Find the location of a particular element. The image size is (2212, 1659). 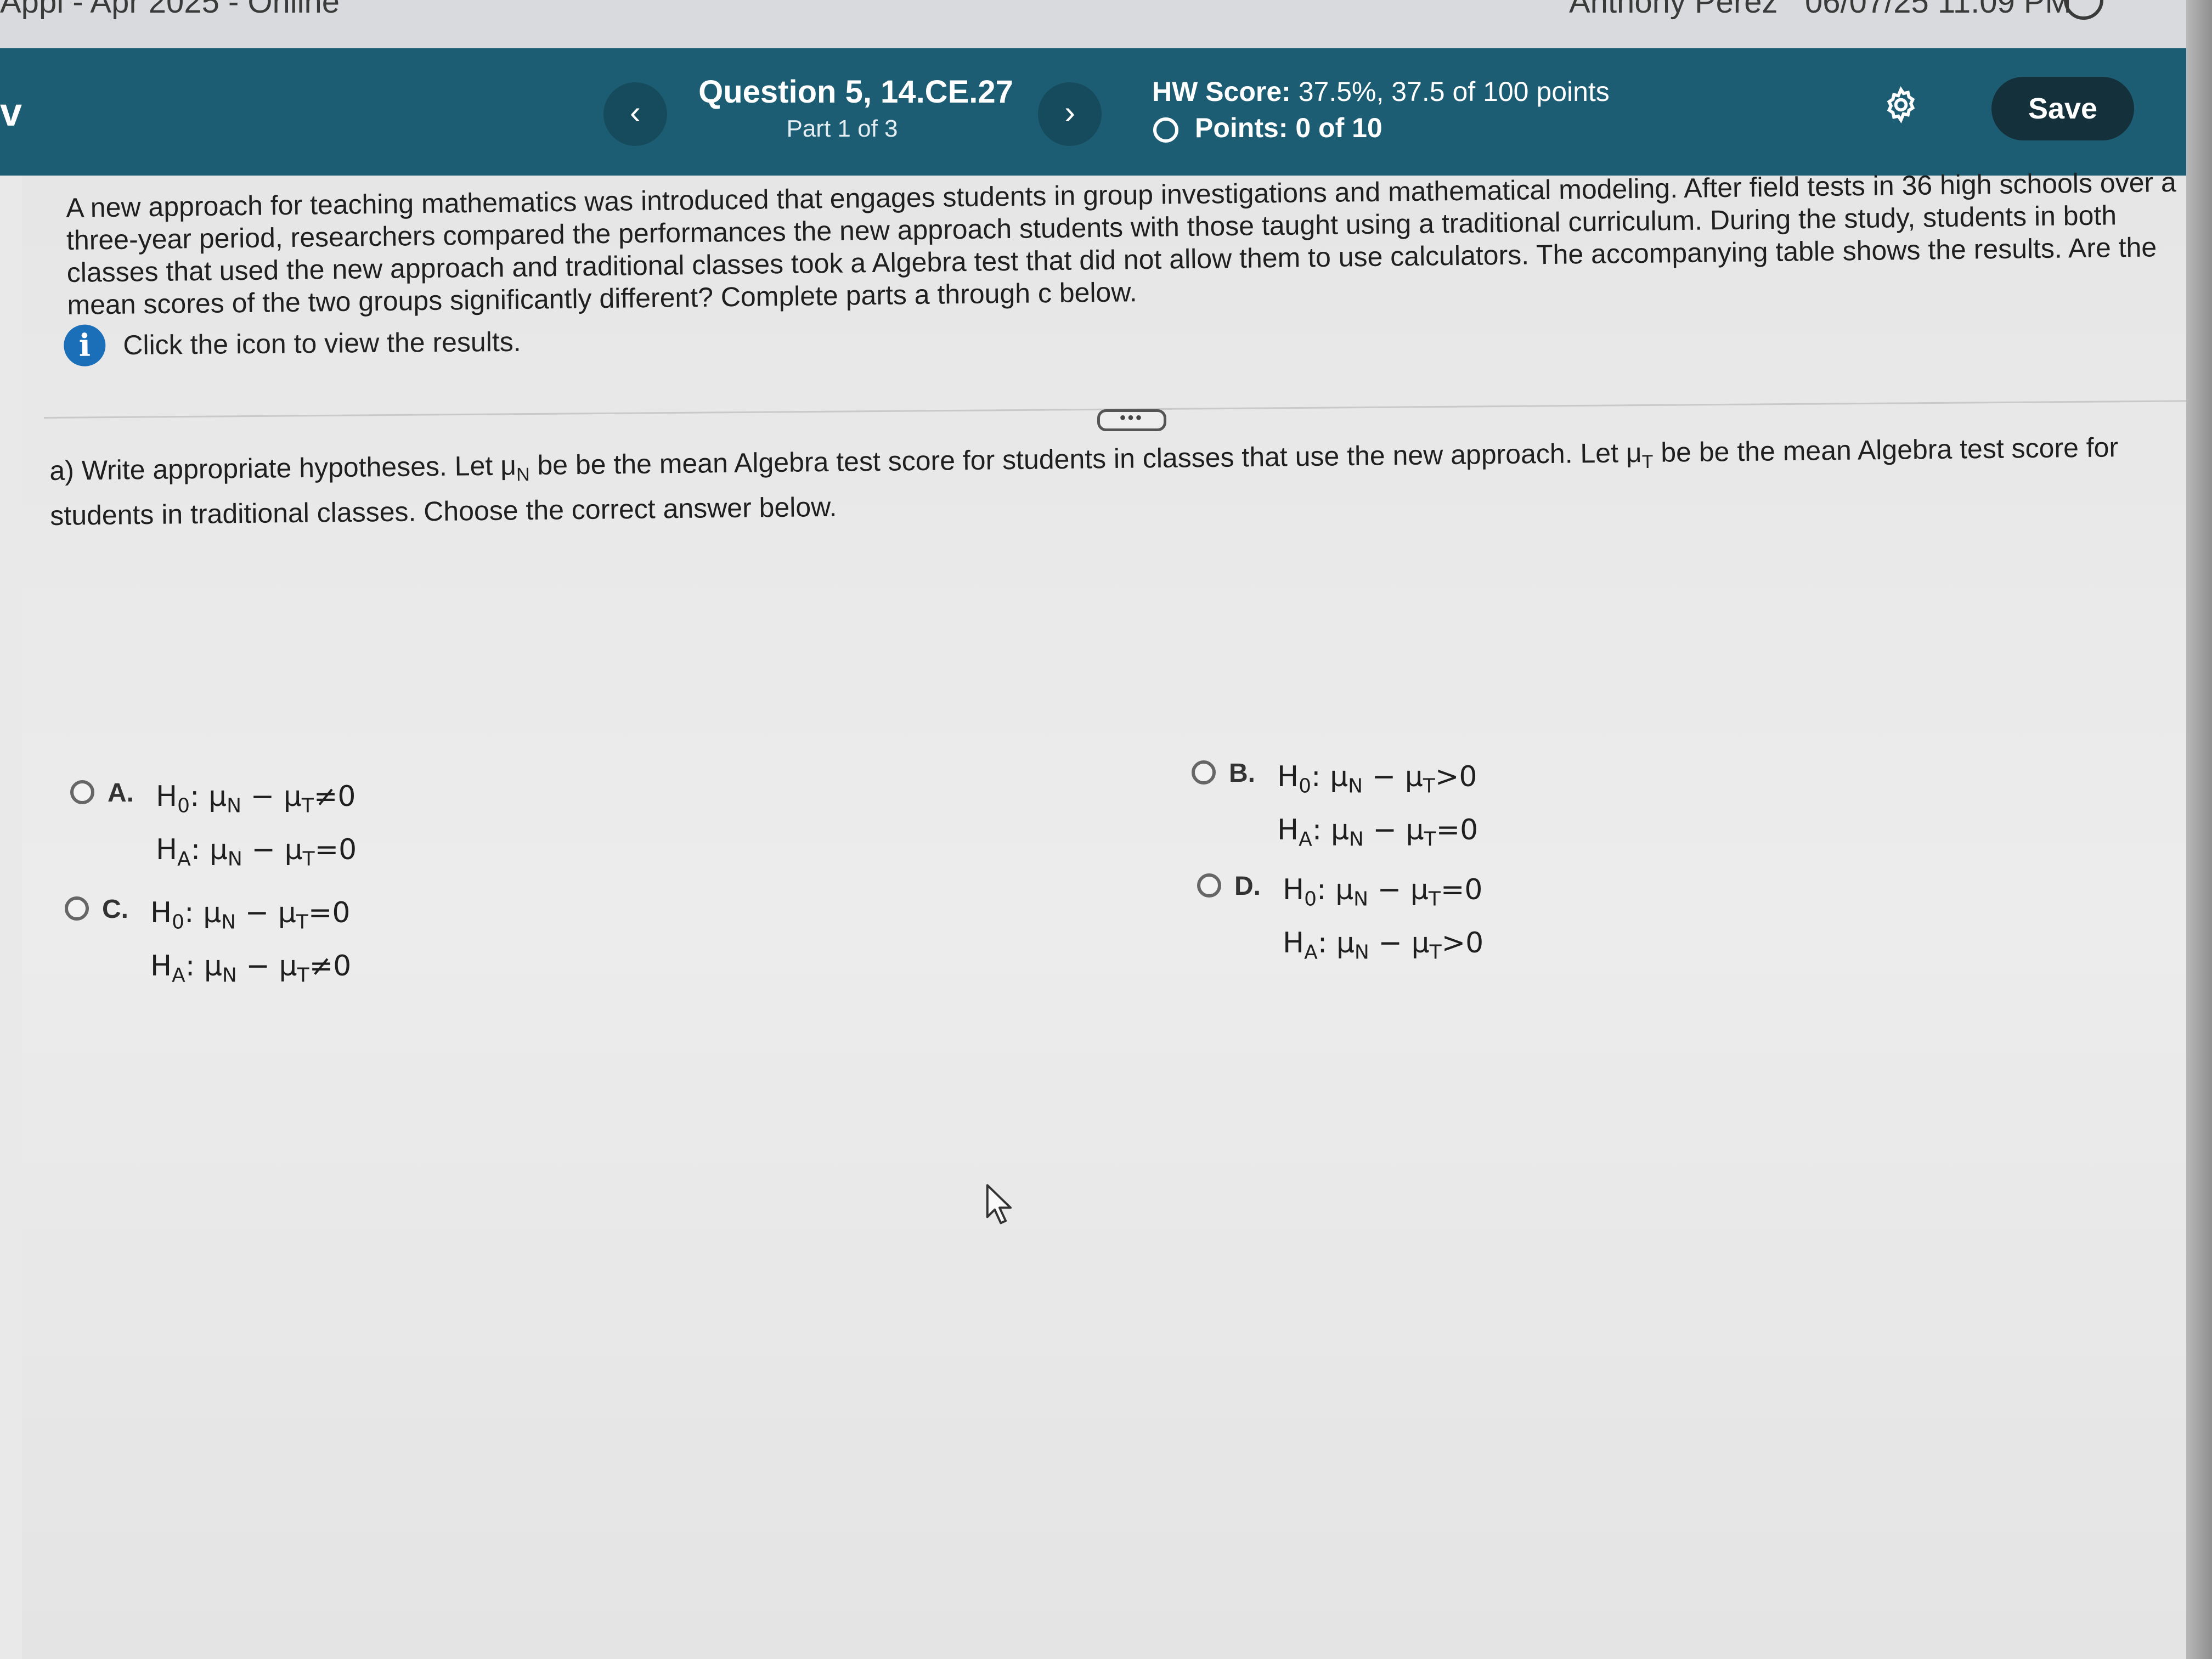

hw-score-label: HW Score: is located at coordinates (1221, 91).